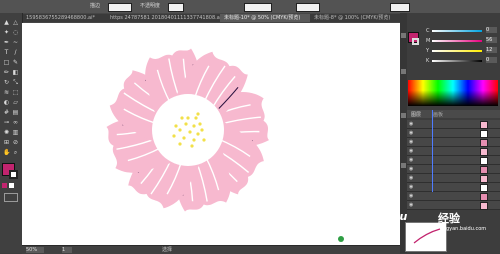 The width and height of the screenshot is (500, 254). What do you see at coordinates (120, 7) in the screenshot?
I see `stroke-weight-field` at bounding box center [120, 7].